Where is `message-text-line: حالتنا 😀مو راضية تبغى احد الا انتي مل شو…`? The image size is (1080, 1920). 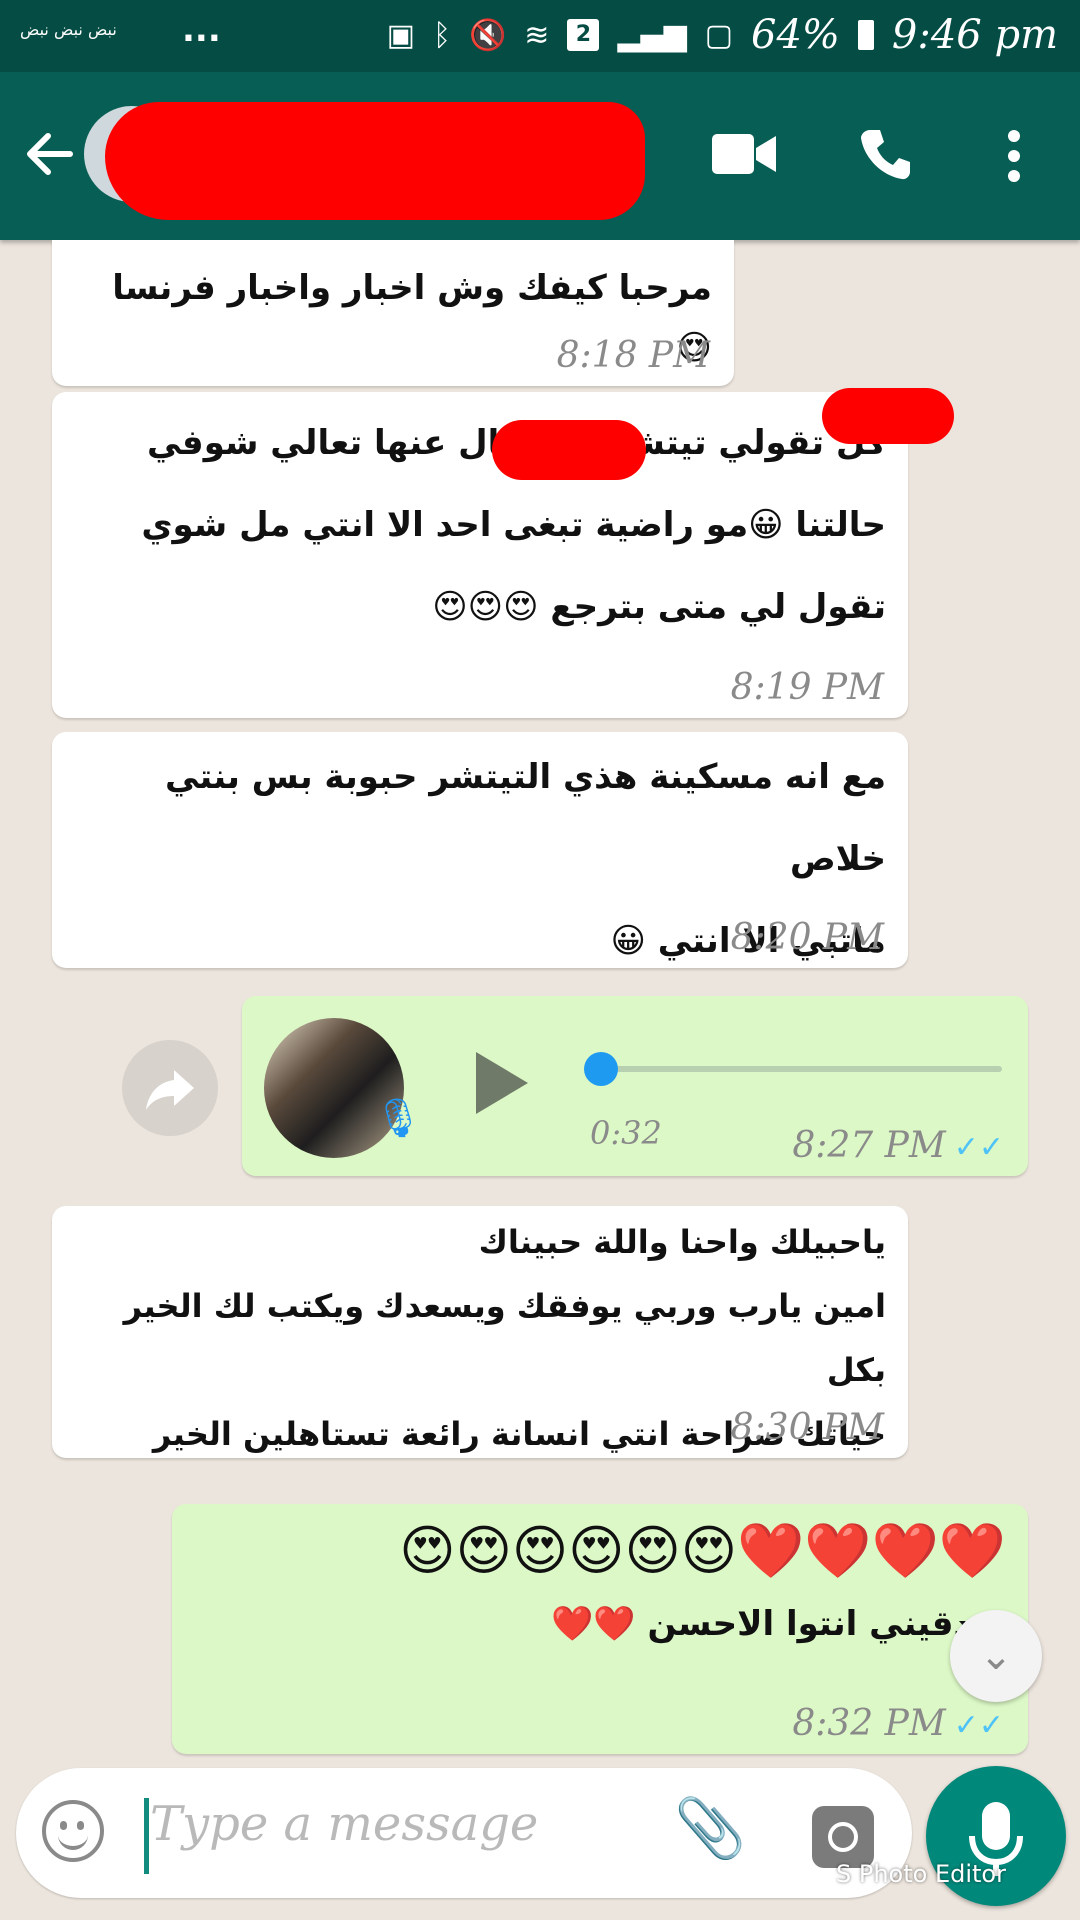
message-text-line: حالتنا 😀مو راضية تبغى احد الا انتي مل شو… is located at coordinates (513, 525).